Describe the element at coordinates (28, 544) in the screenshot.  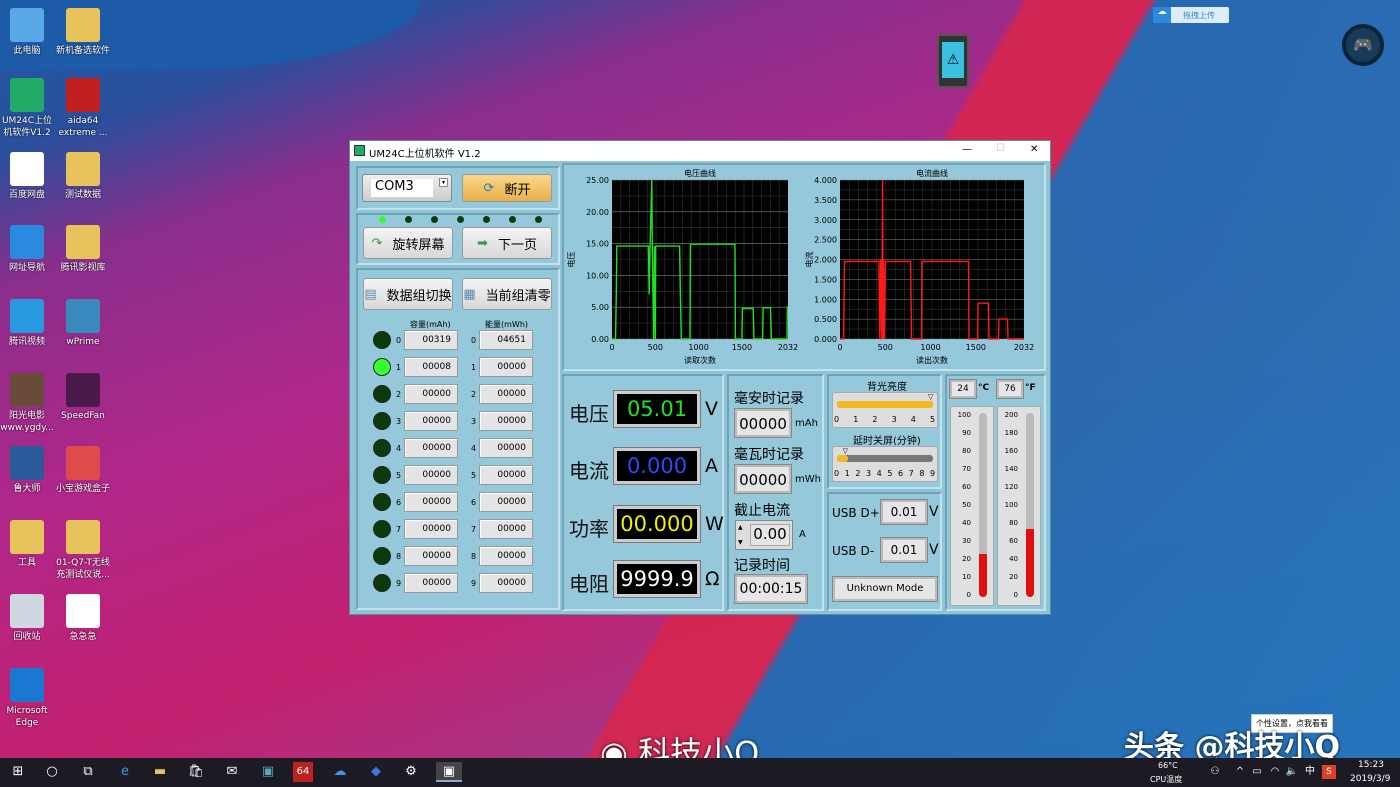
I see `desktop-icon: 工具` at that location.